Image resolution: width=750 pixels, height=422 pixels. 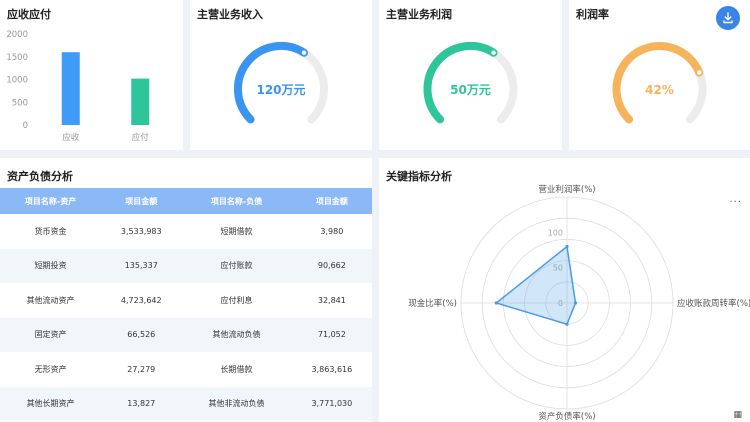 I want to click on profit-card: 主营业务利润 50万元, so click(x=470, y=75).